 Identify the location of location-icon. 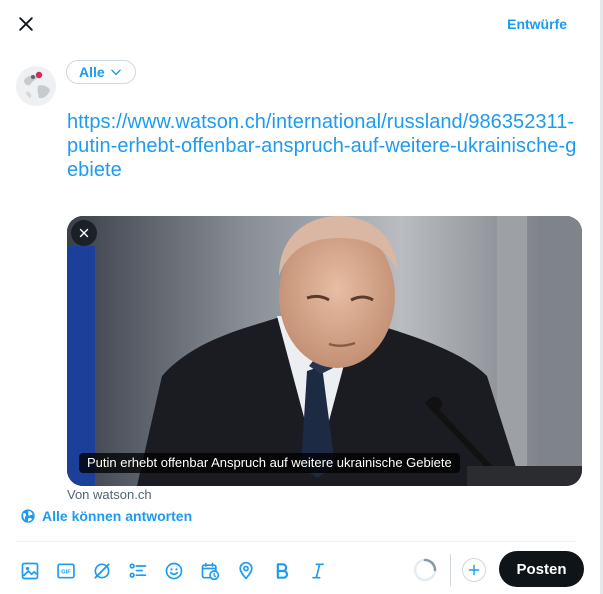
(246, 570).